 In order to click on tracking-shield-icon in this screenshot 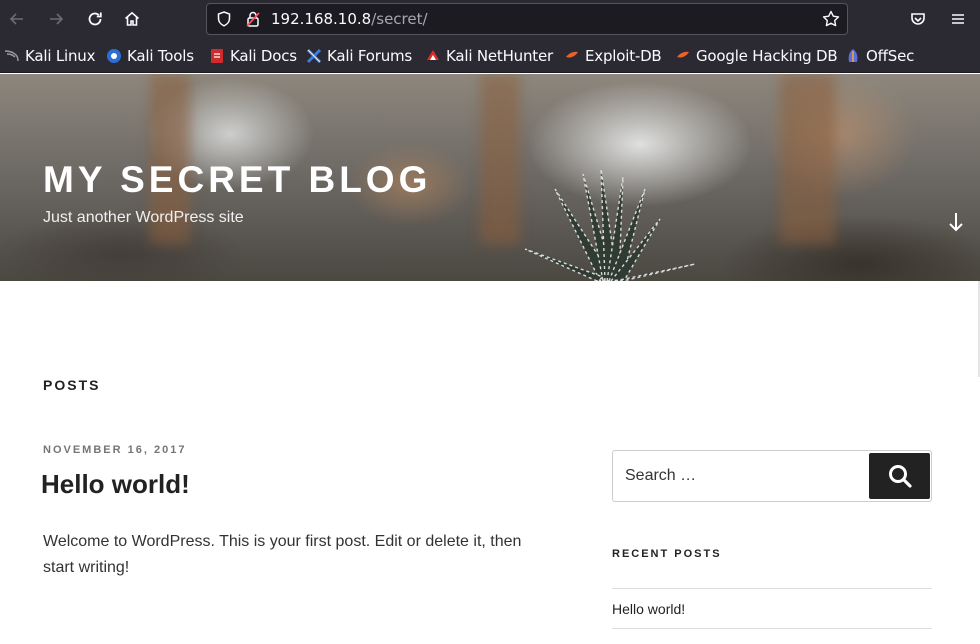, I will do `click(224, 21)`.